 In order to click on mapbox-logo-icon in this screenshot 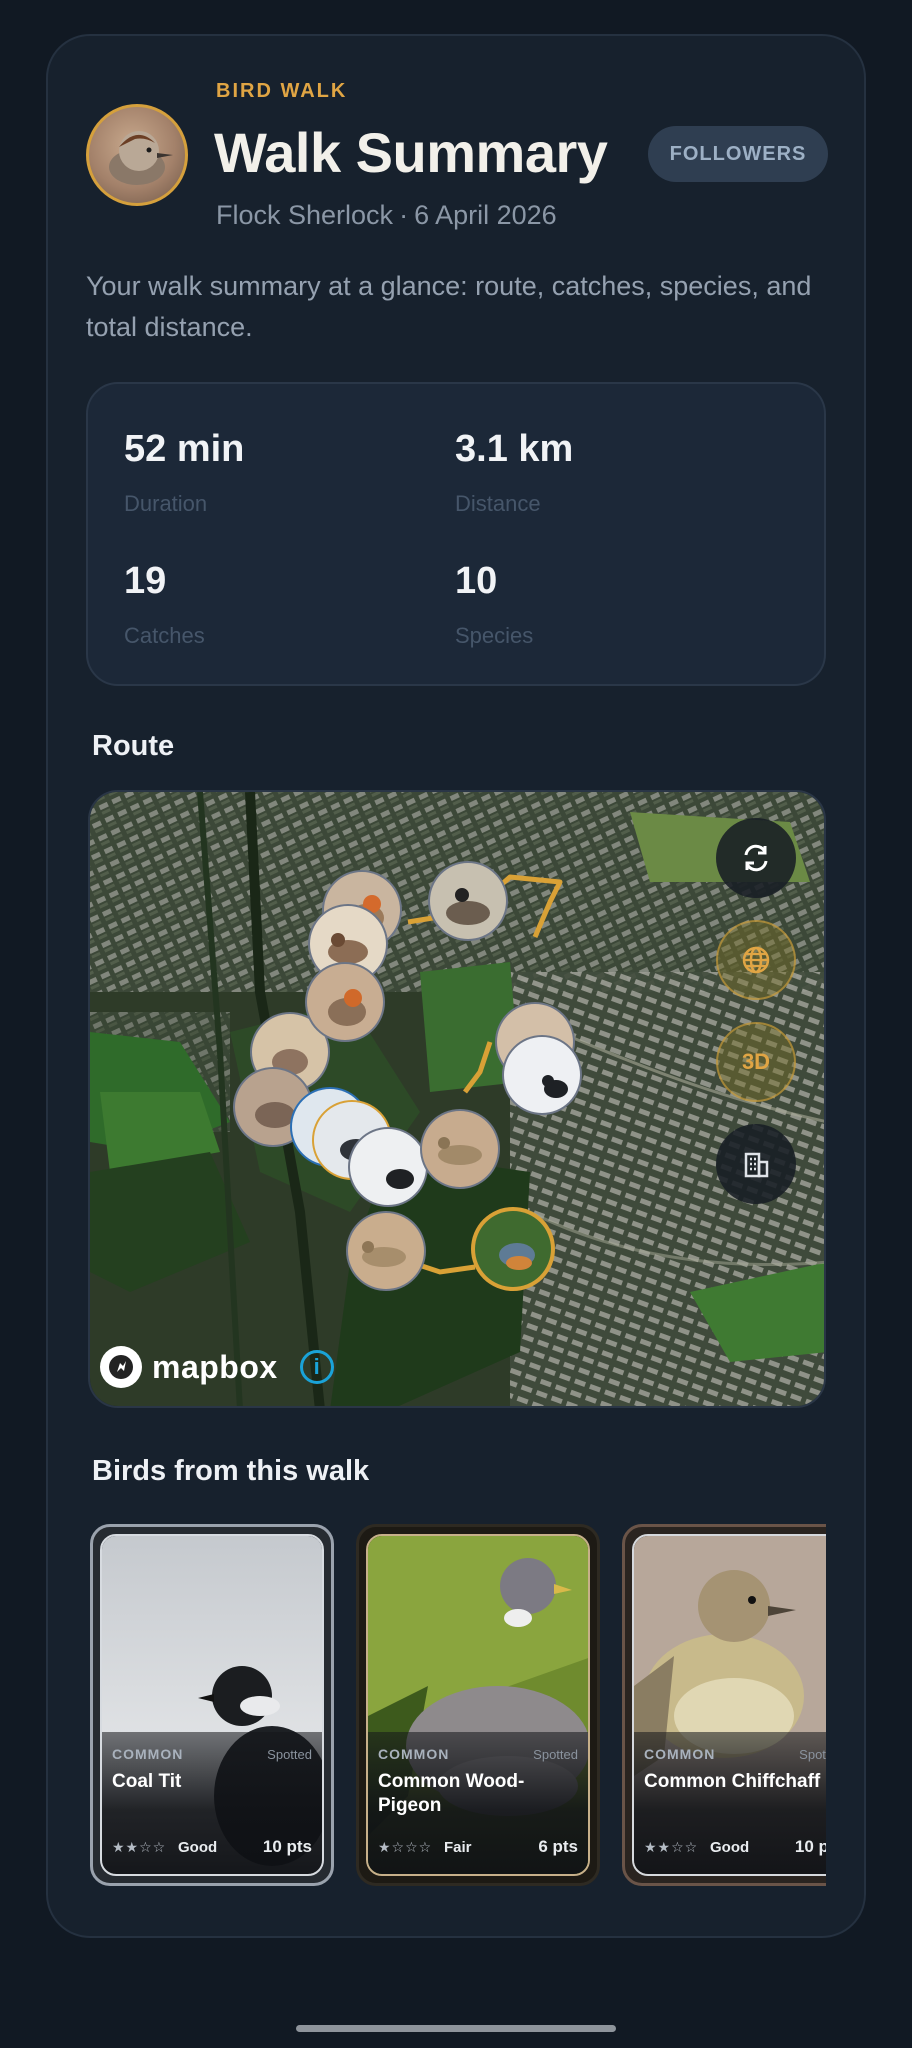, I will do `click(121, 1367)`.